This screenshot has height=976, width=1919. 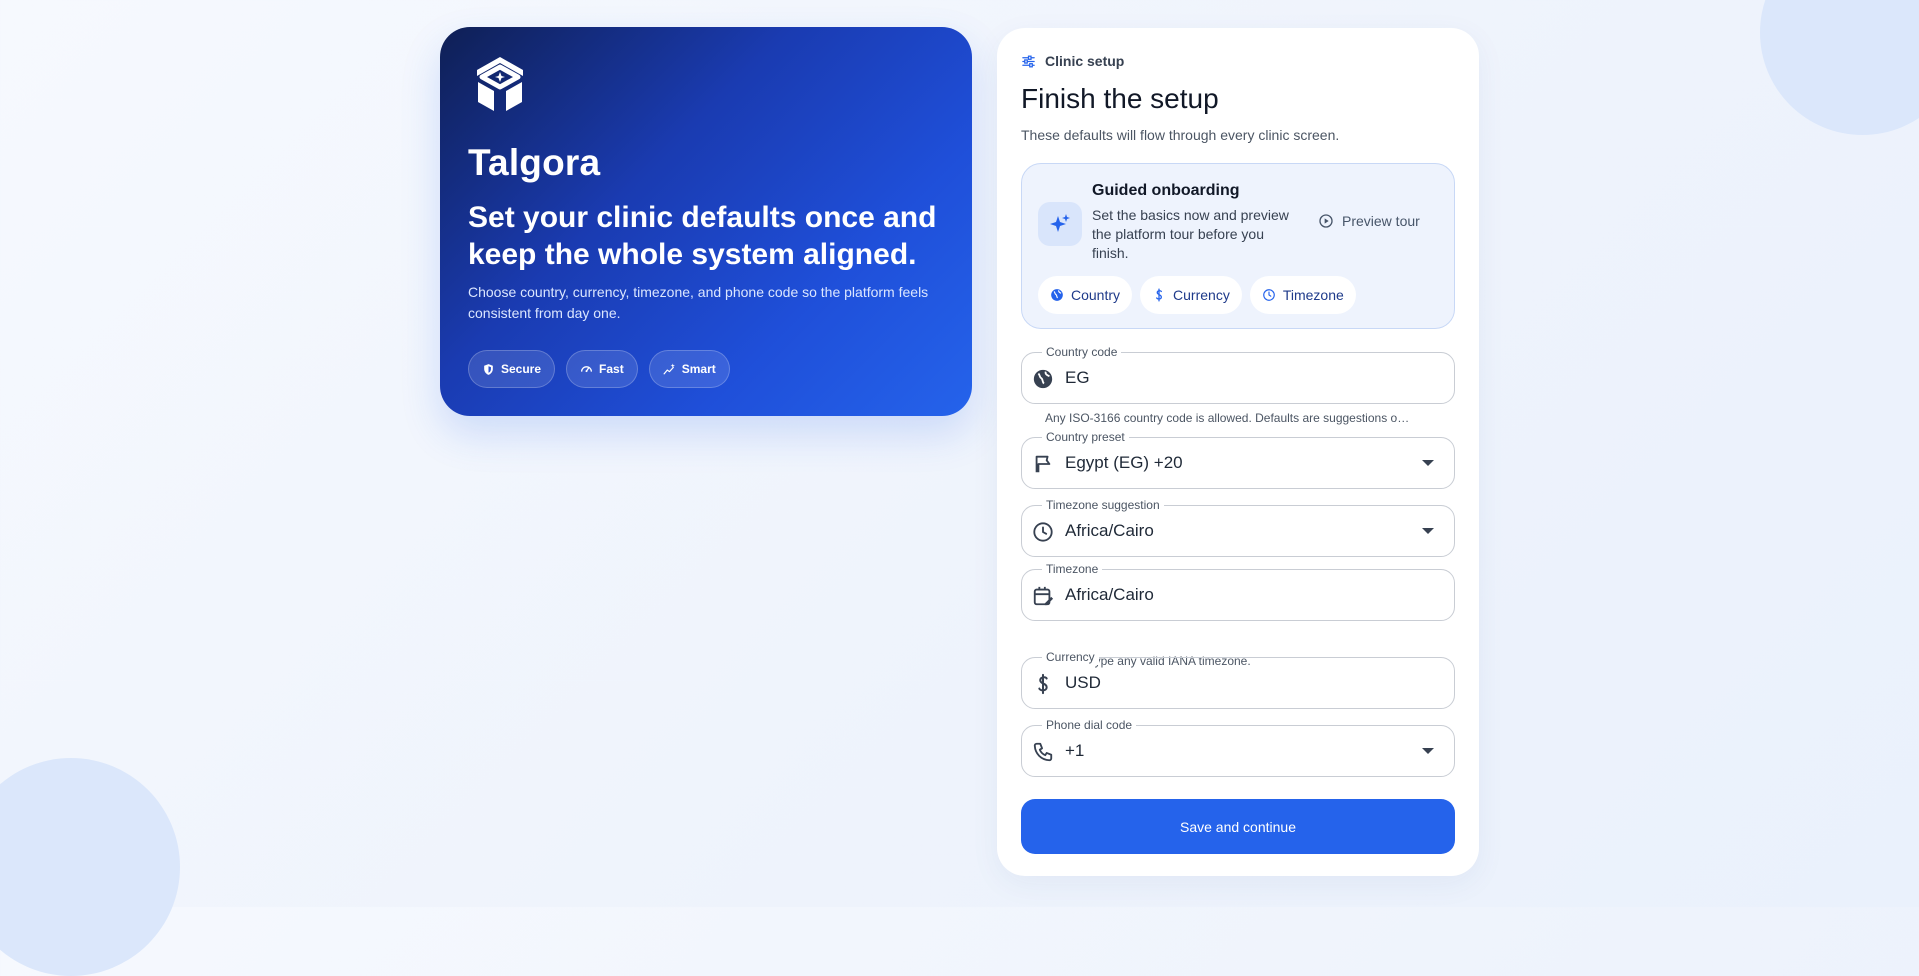 I want to click on breadcrumb-label: Clinic setup, so click(x=1085, y=61).